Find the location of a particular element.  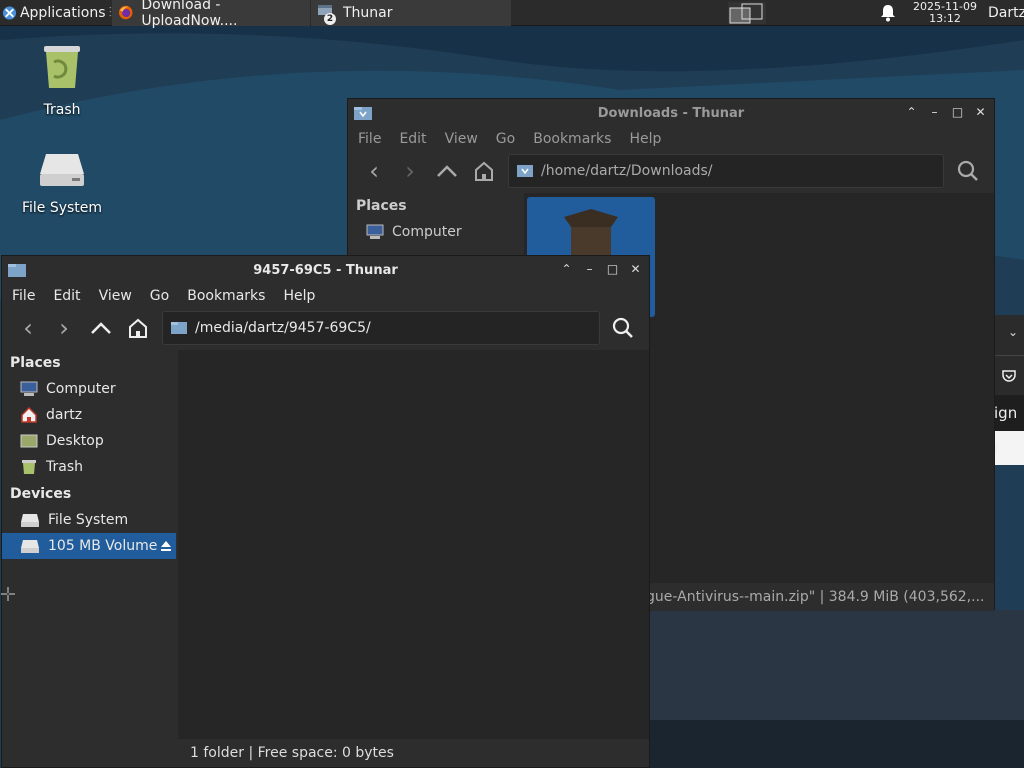

sidebar: Places Computer is located at coordinates (435, 223).